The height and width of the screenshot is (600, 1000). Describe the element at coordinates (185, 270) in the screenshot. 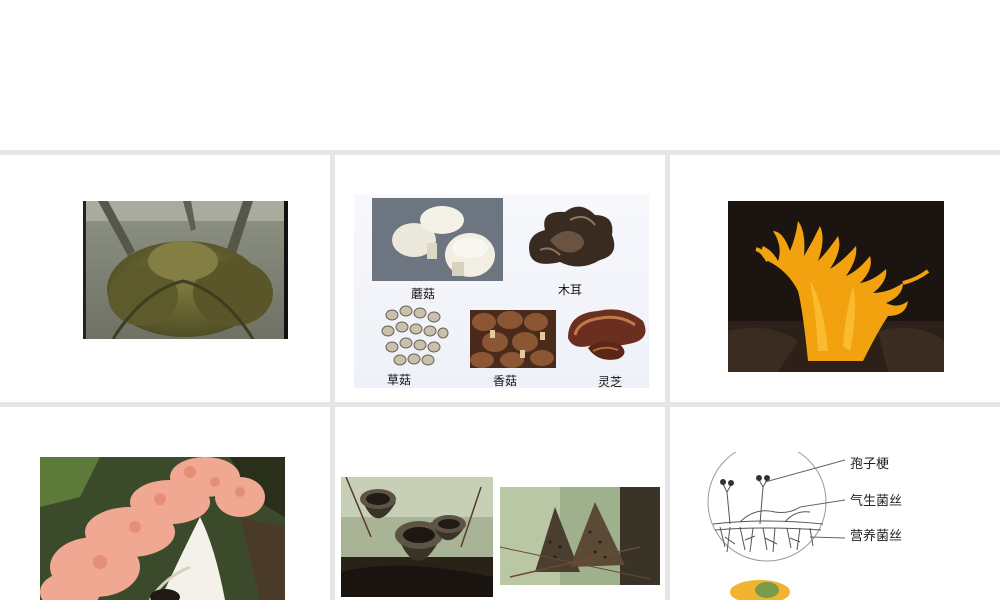

I see `mold-photo` at that location.